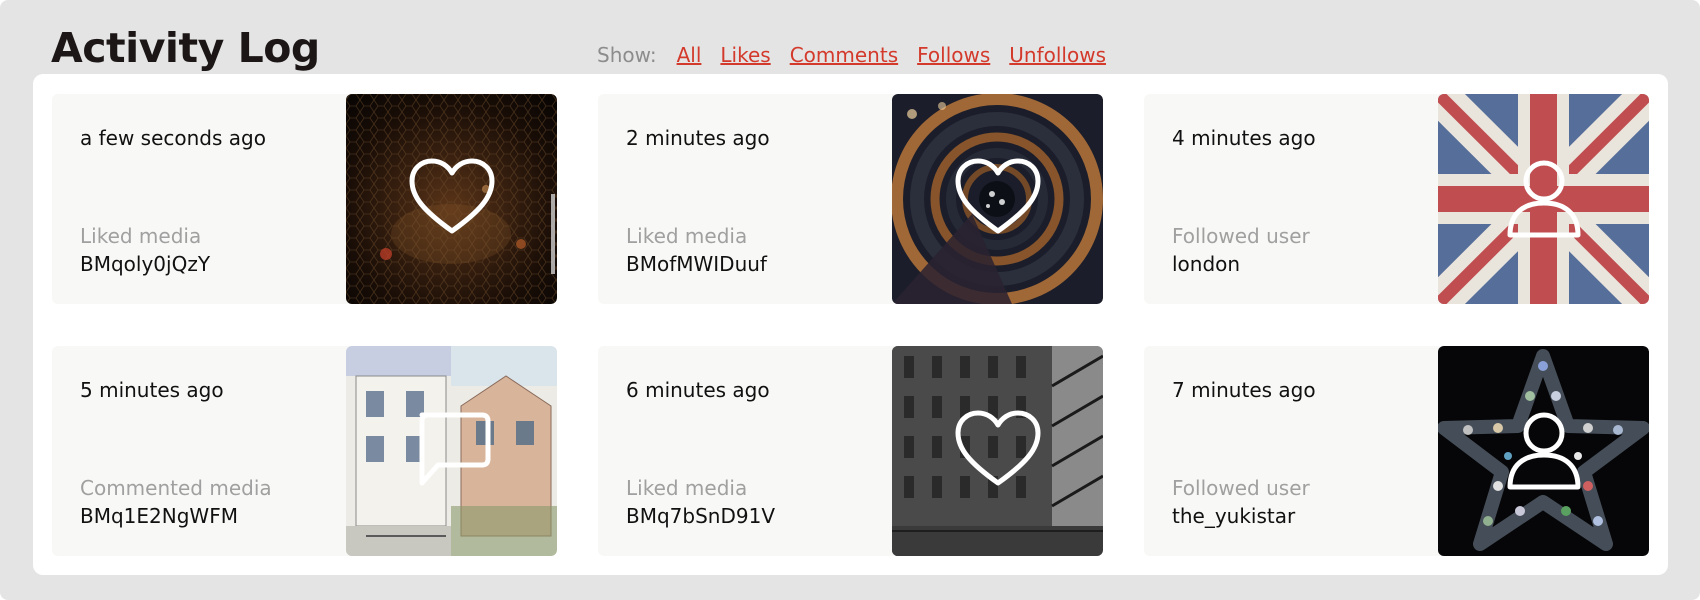 The height and width of the screenshot is (600, 1700). I want to click on page-title: Activity Log, so click(185, 48).